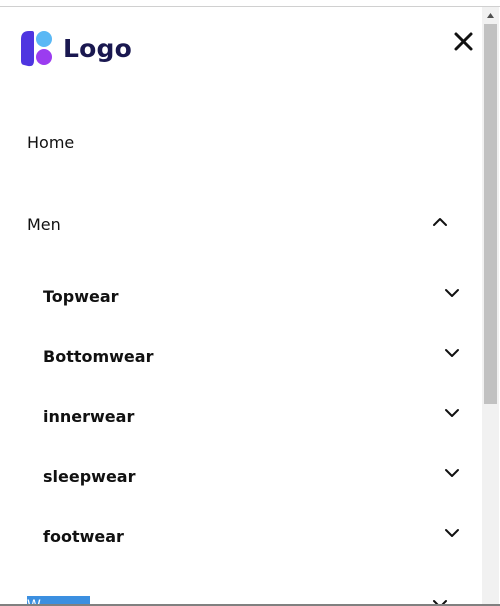 This screenshot has width=500, height=606. What do you see at coordinates (490, 214) in the screenshot?
I see `scrollbar-thumb` at bounding box center [490, 214].